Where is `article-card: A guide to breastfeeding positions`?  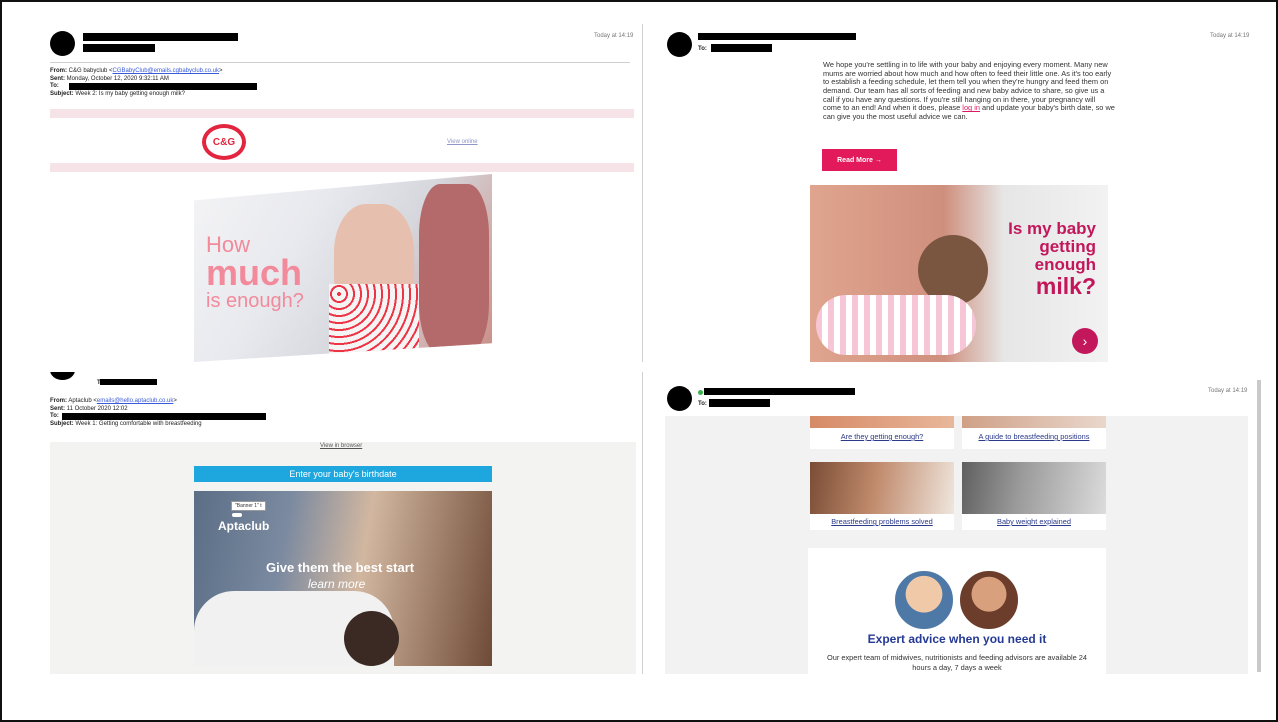
article-card: A guide to breastfeeding positions is located at coordinates (1034, 432).